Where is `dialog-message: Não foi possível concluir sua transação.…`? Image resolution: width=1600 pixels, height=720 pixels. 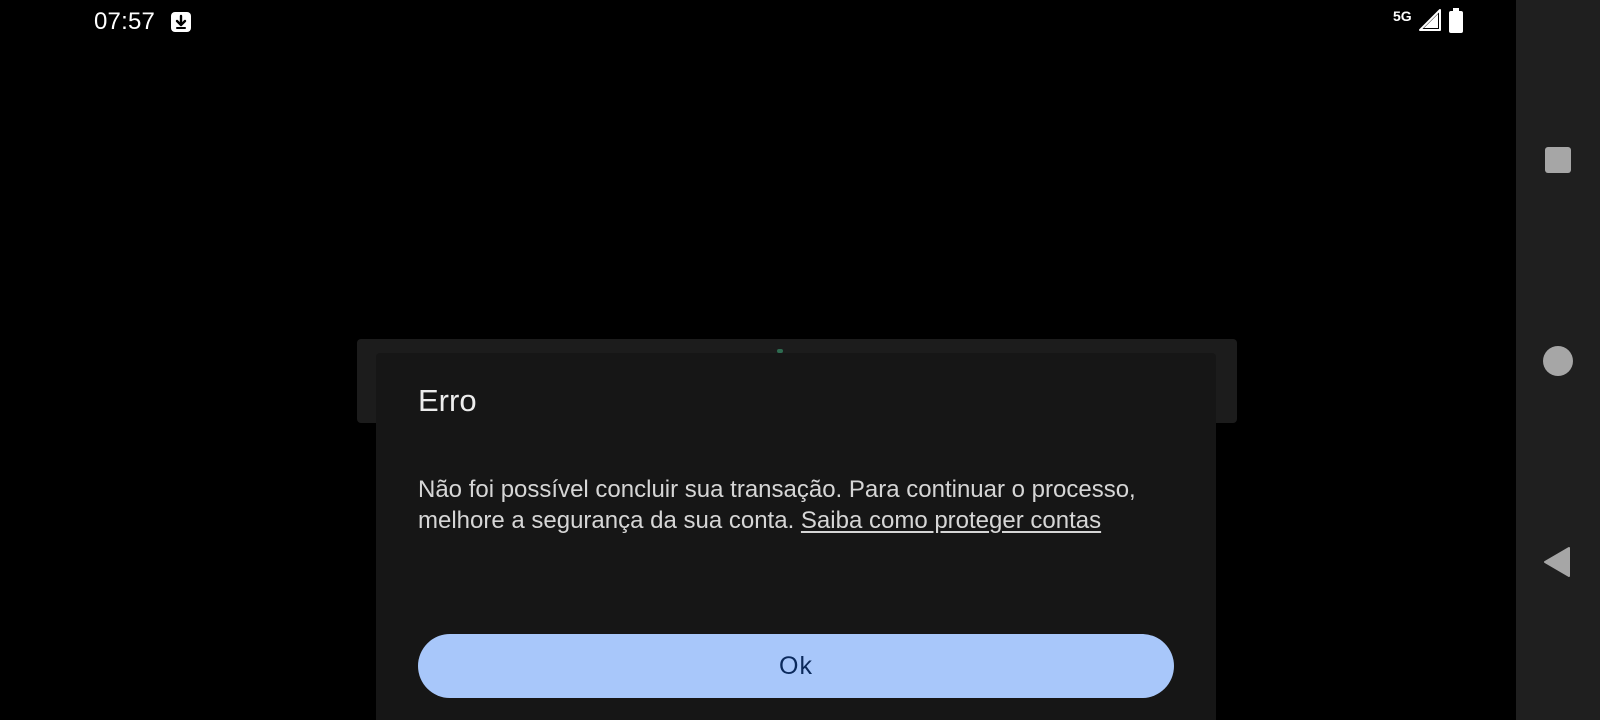 dialog-message: Não foi possível concluir sua transação.… is located at coordinates (778, 505).